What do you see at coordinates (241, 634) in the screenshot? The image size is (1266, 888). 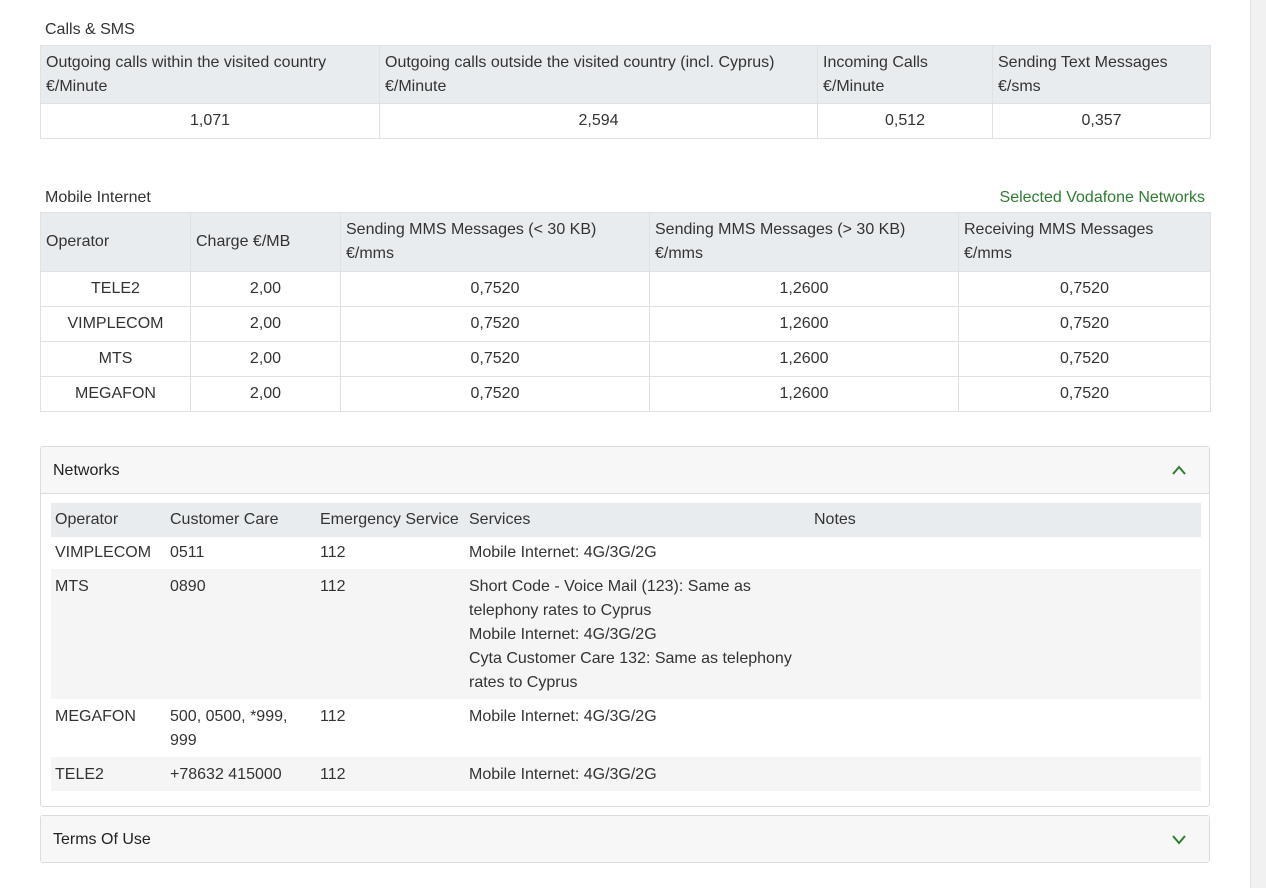 I see `customer-care-cell: 0890` at bounding box center [241, 634].